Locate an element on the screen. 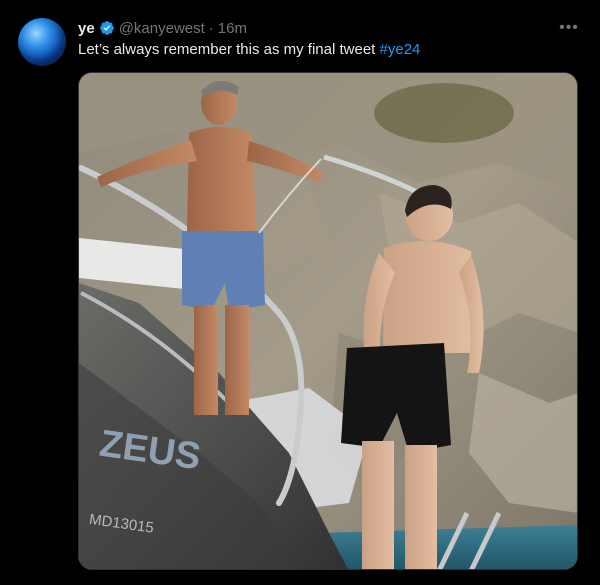 This screenshot has height=585, width=600. display-name: ye is located at coordinates (86, 28).